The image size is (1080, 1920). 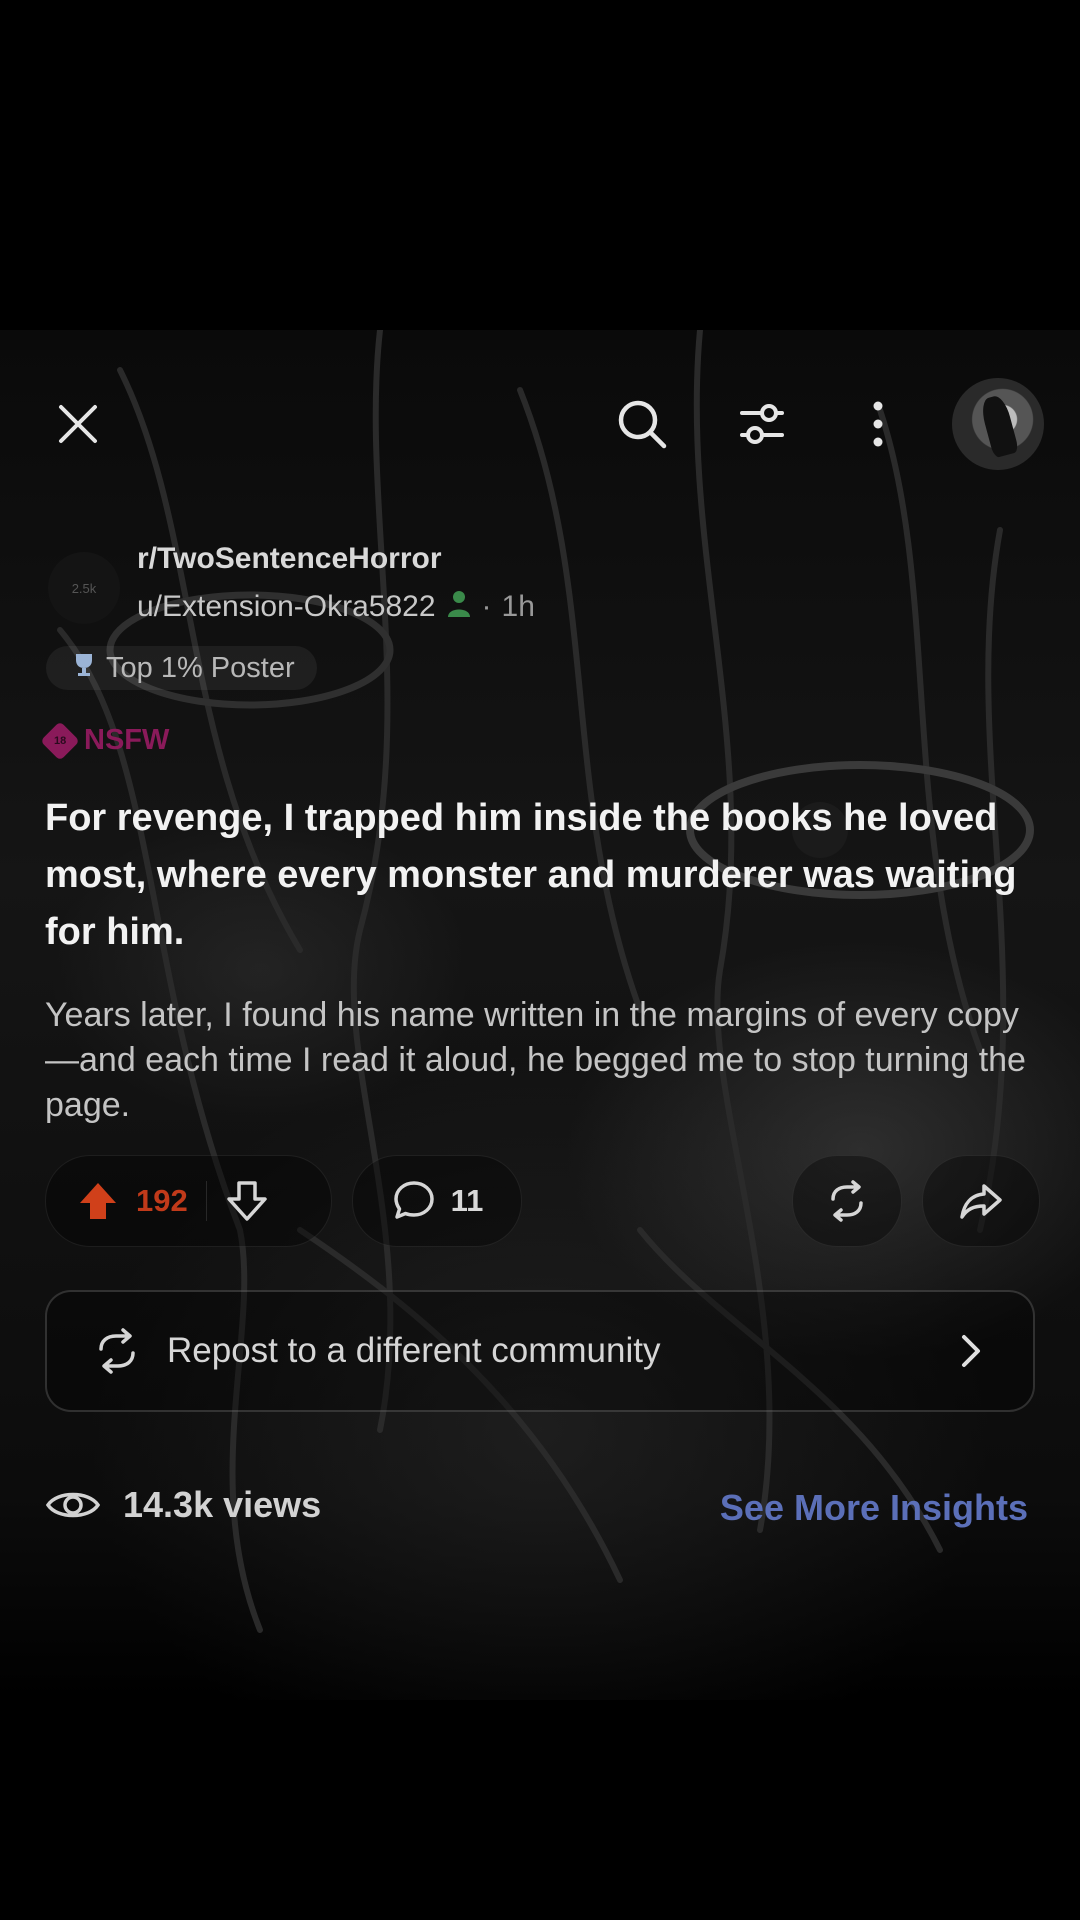 What do you see at coordinates (540, 425) in the screenshot?
I see `top-toolbar` at bounding box center [540, 425].